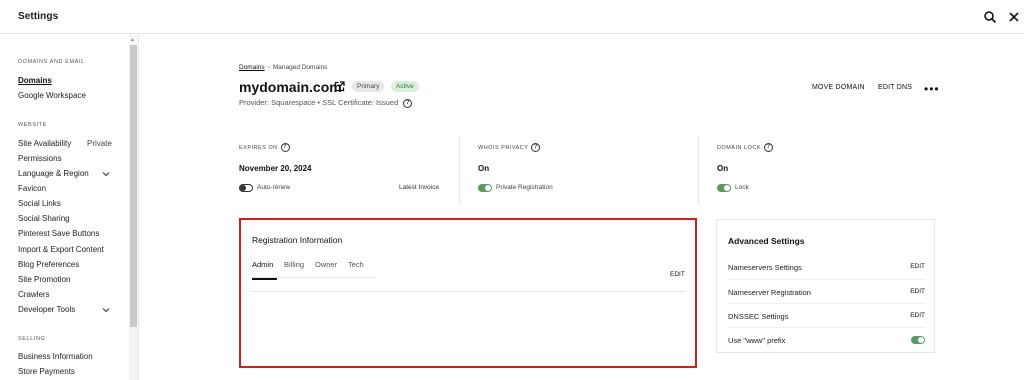 The width and height of the screenshot is (1024, 380). I want to click on nameserver-registration-edit-button: EDIT, so click(917, 291).